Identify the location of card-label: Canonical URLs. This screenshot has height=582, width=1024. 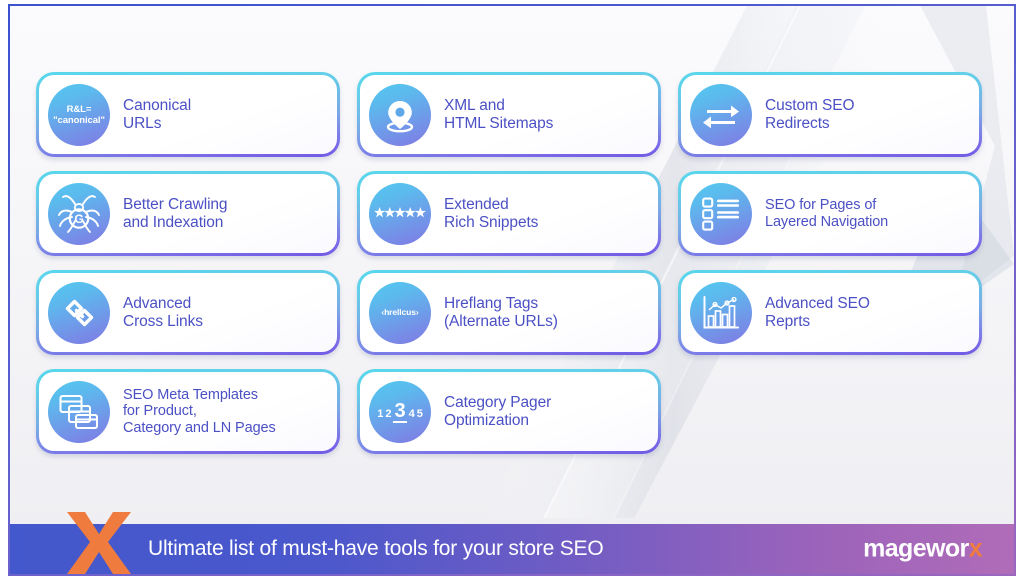
(157, 114).